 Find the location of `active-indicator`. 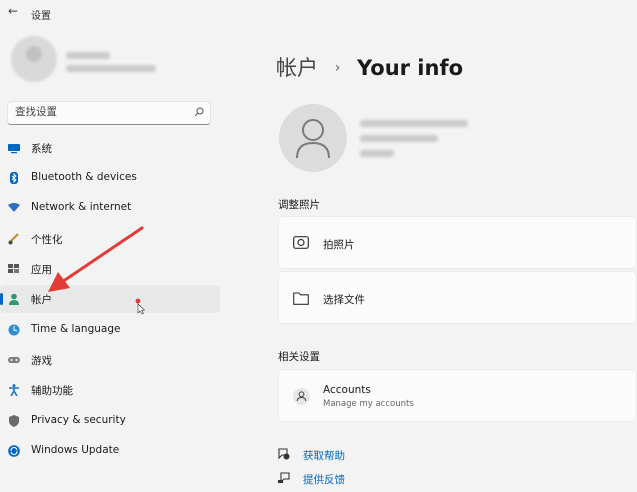

active-indicator is located at coordinates (1, 299).